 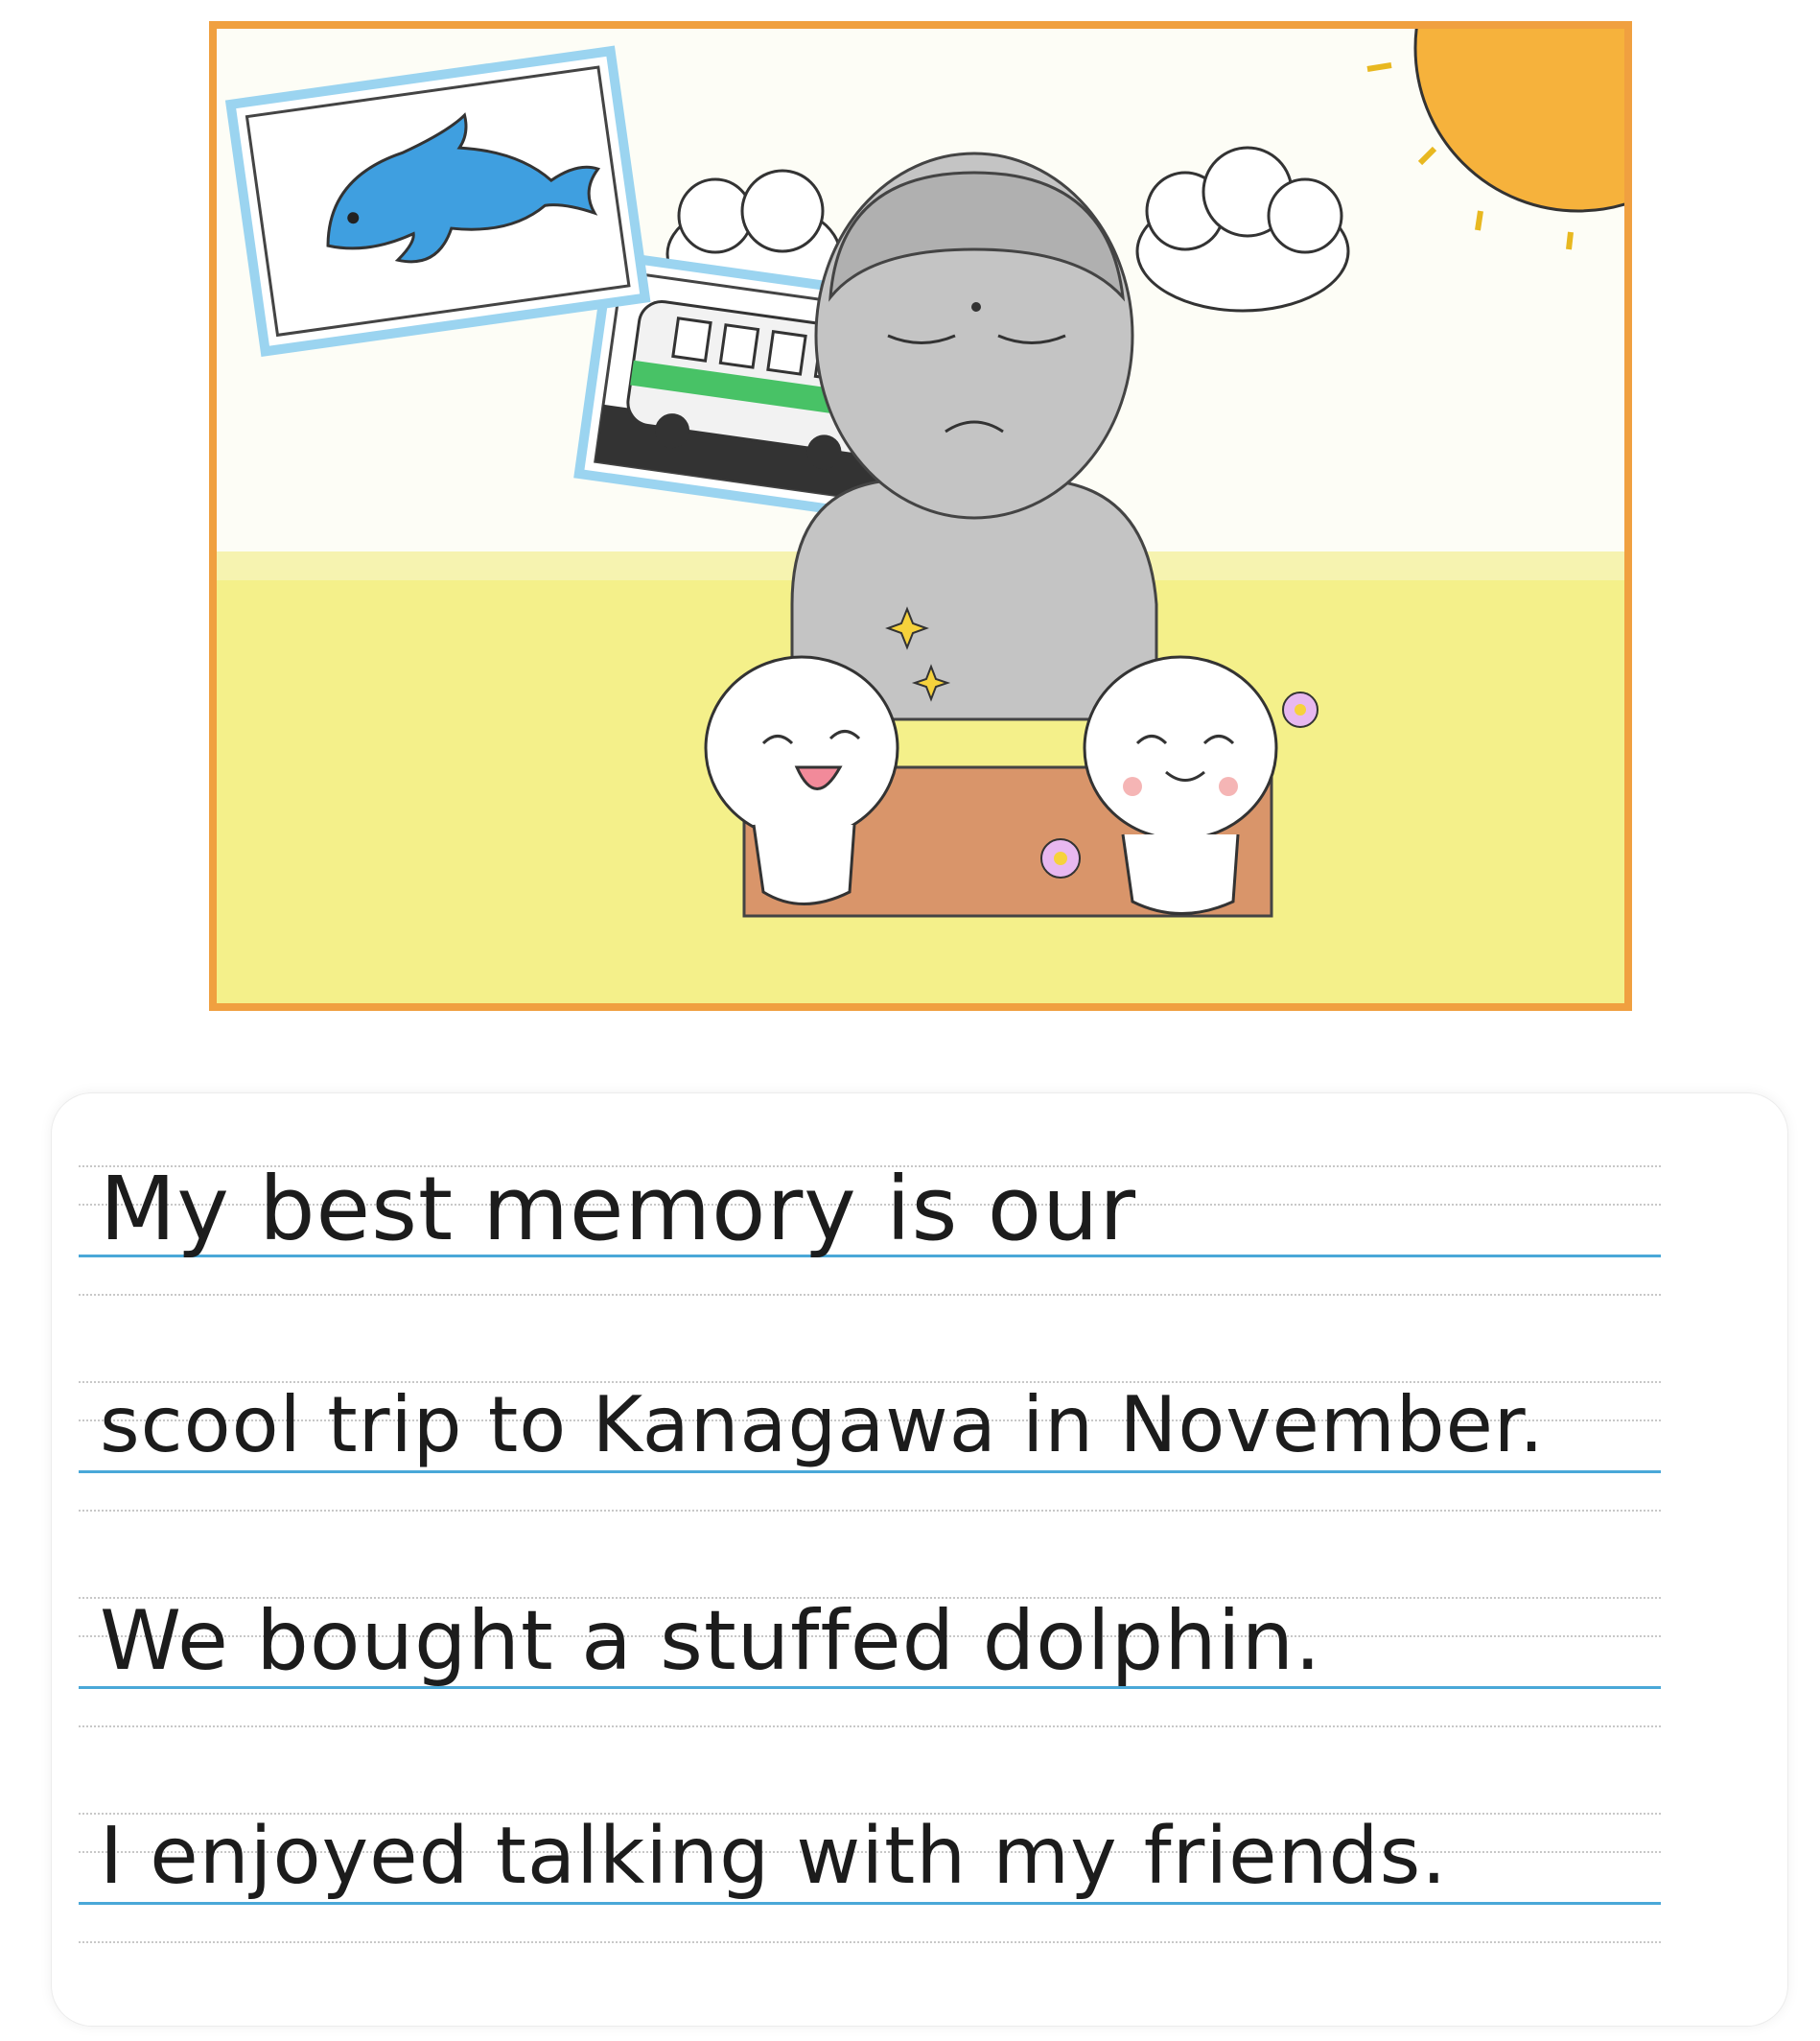 What do you see at coordinates (711, 1641) in the screenshot?
I see `handwritten-text: We bought a stuffed dolphin.` at bounding box center [711, 1641].